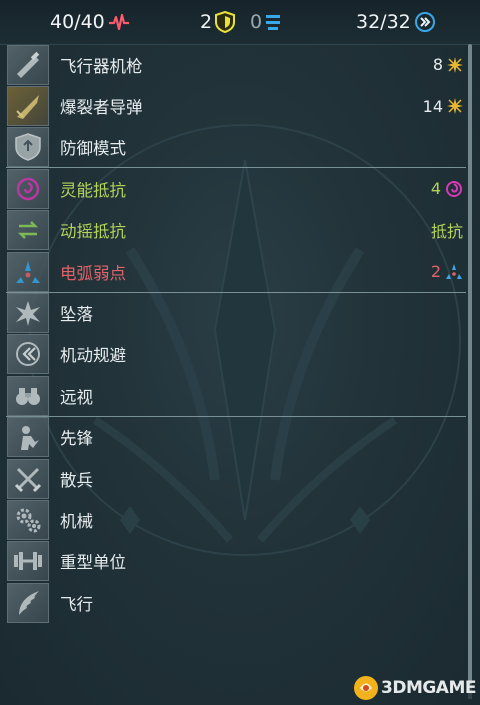  Describe the element at coordinates (383, 22) in the screenshot. I see `moves-value: 32/32` at that location.